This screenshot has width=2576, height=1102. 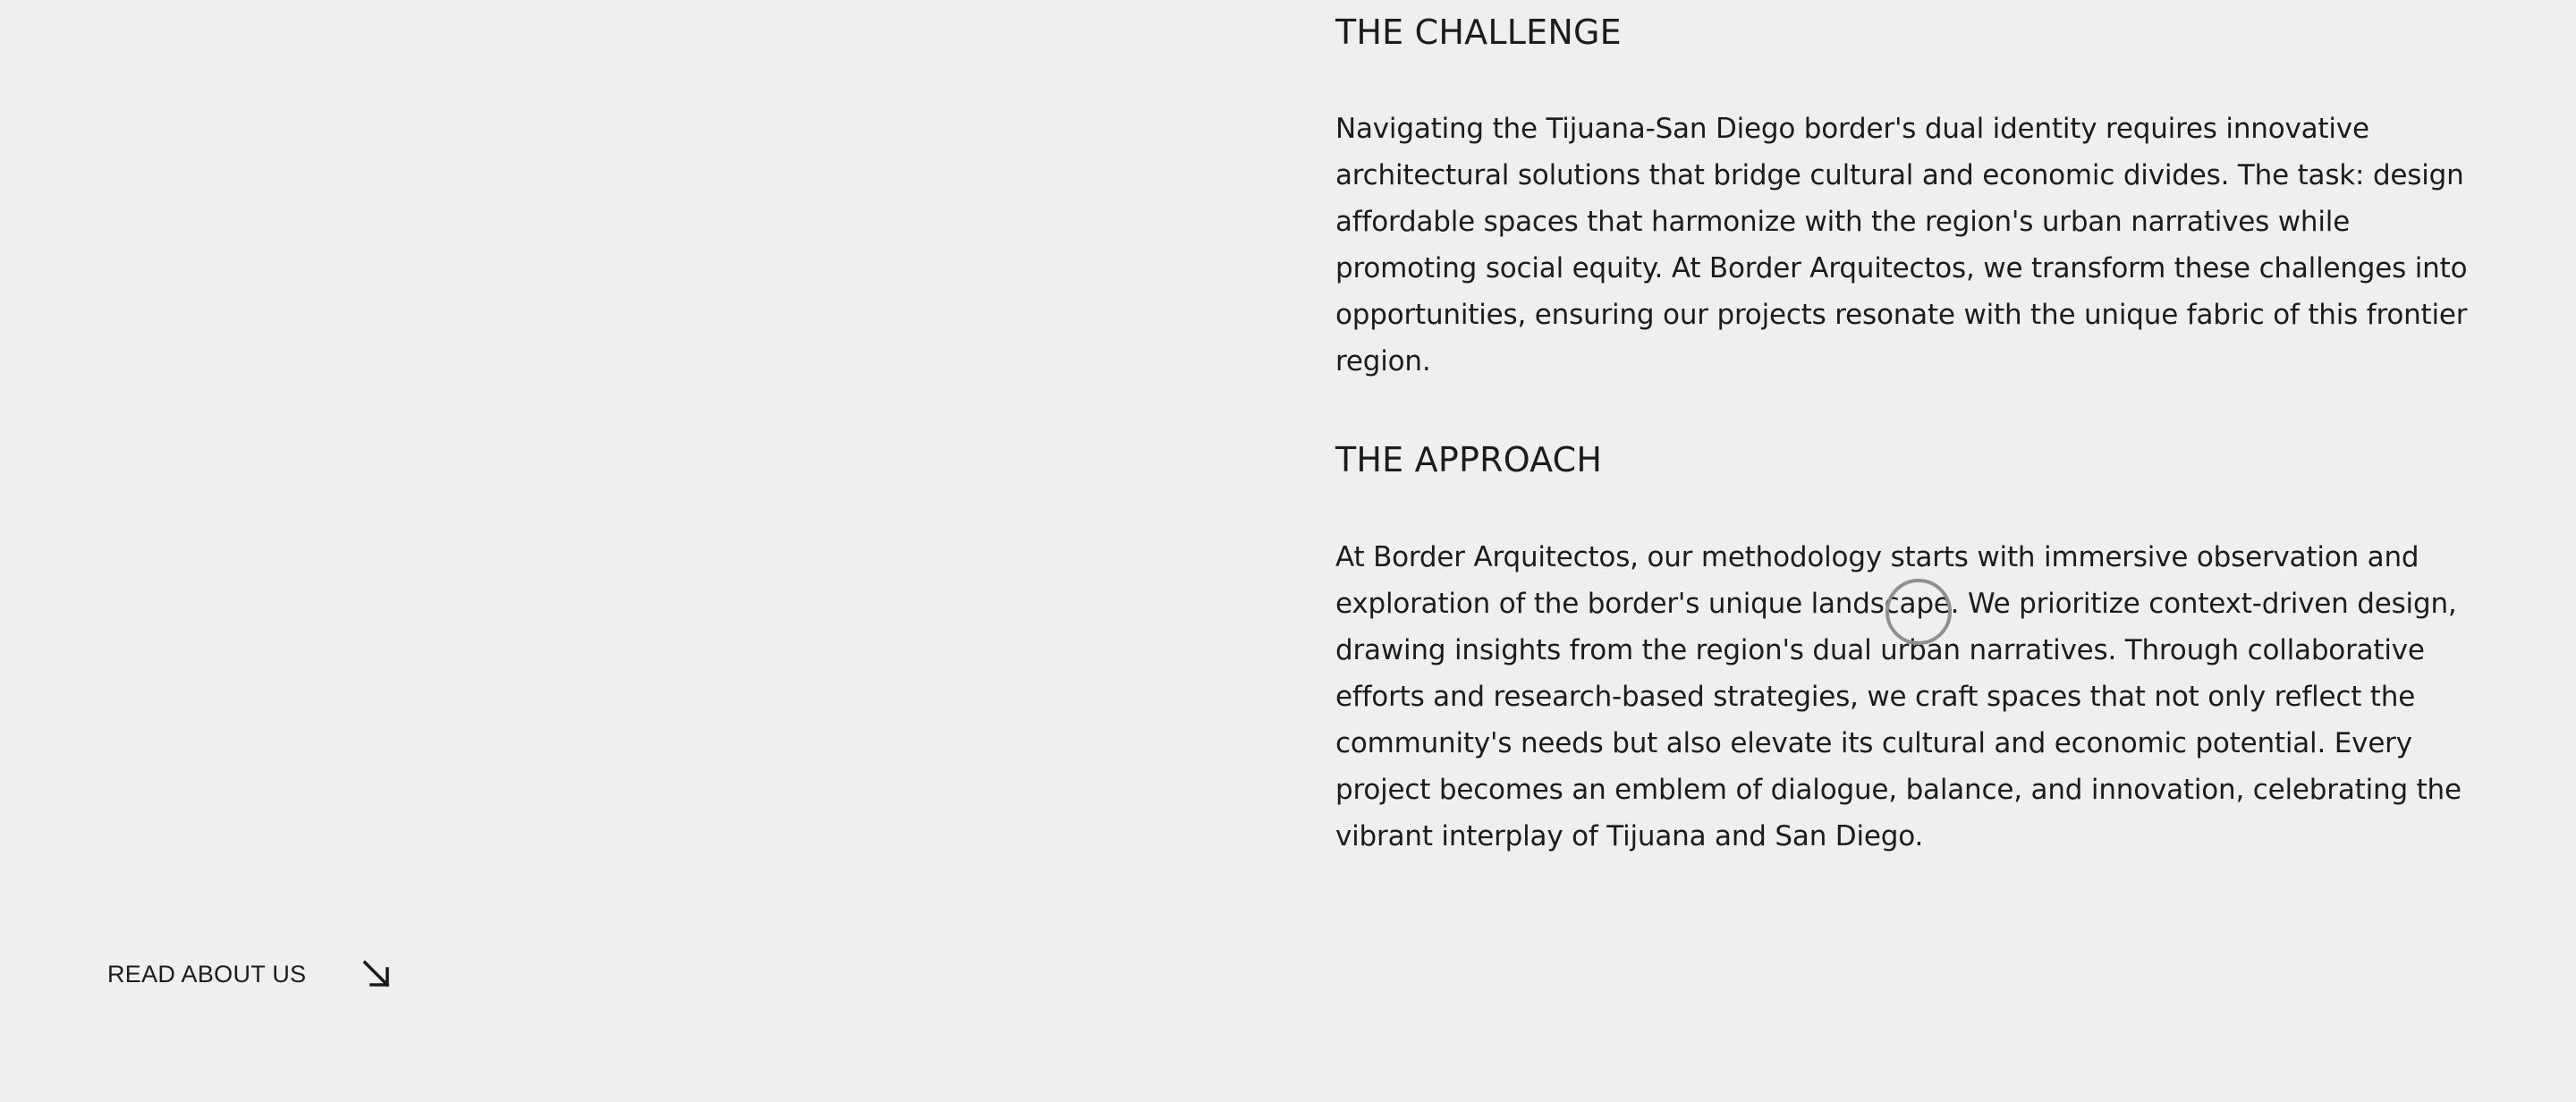 I want to click on arrow-down-right-icon, so click(x=376, y=974).